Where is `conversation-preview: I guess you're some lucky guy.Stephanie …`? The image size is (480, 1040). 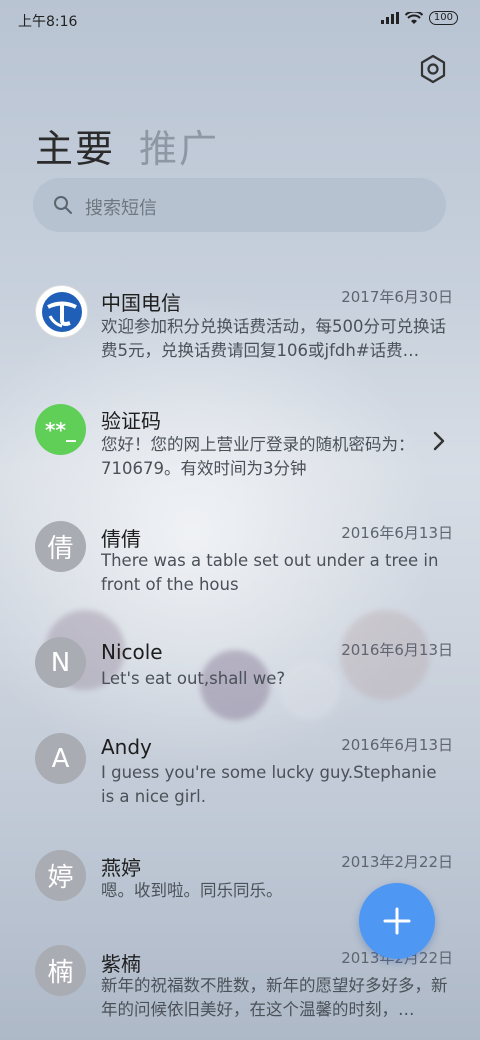 conversation-preview: I guess you're some lucky guy.Stephanie … is located at coordinates (269, 784).